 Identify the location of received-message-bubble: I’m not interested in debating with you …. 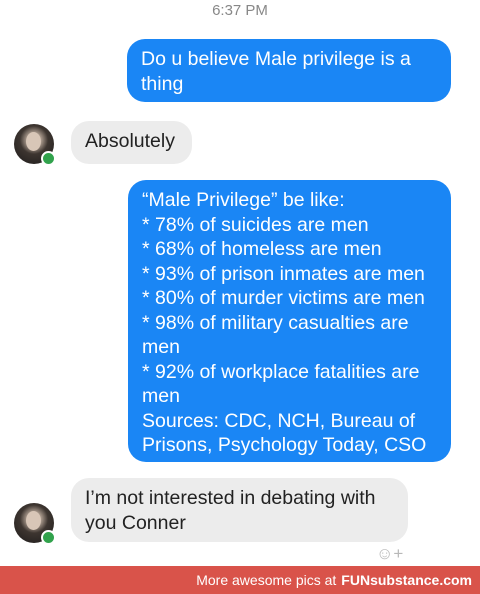
(239, 510).